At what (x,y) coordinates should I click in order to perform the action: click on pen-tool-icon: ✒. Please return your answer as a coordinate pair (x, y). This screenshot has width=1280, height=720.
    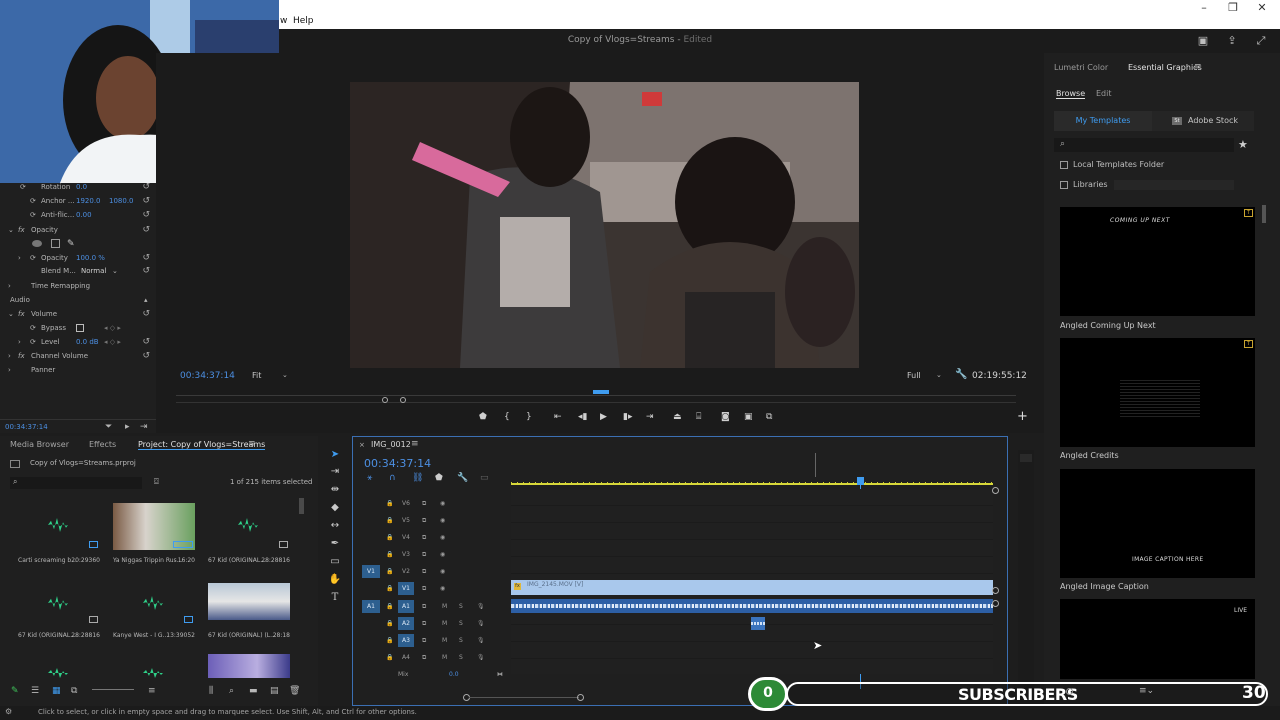
    Looking at the image, I should click on (335, 544).